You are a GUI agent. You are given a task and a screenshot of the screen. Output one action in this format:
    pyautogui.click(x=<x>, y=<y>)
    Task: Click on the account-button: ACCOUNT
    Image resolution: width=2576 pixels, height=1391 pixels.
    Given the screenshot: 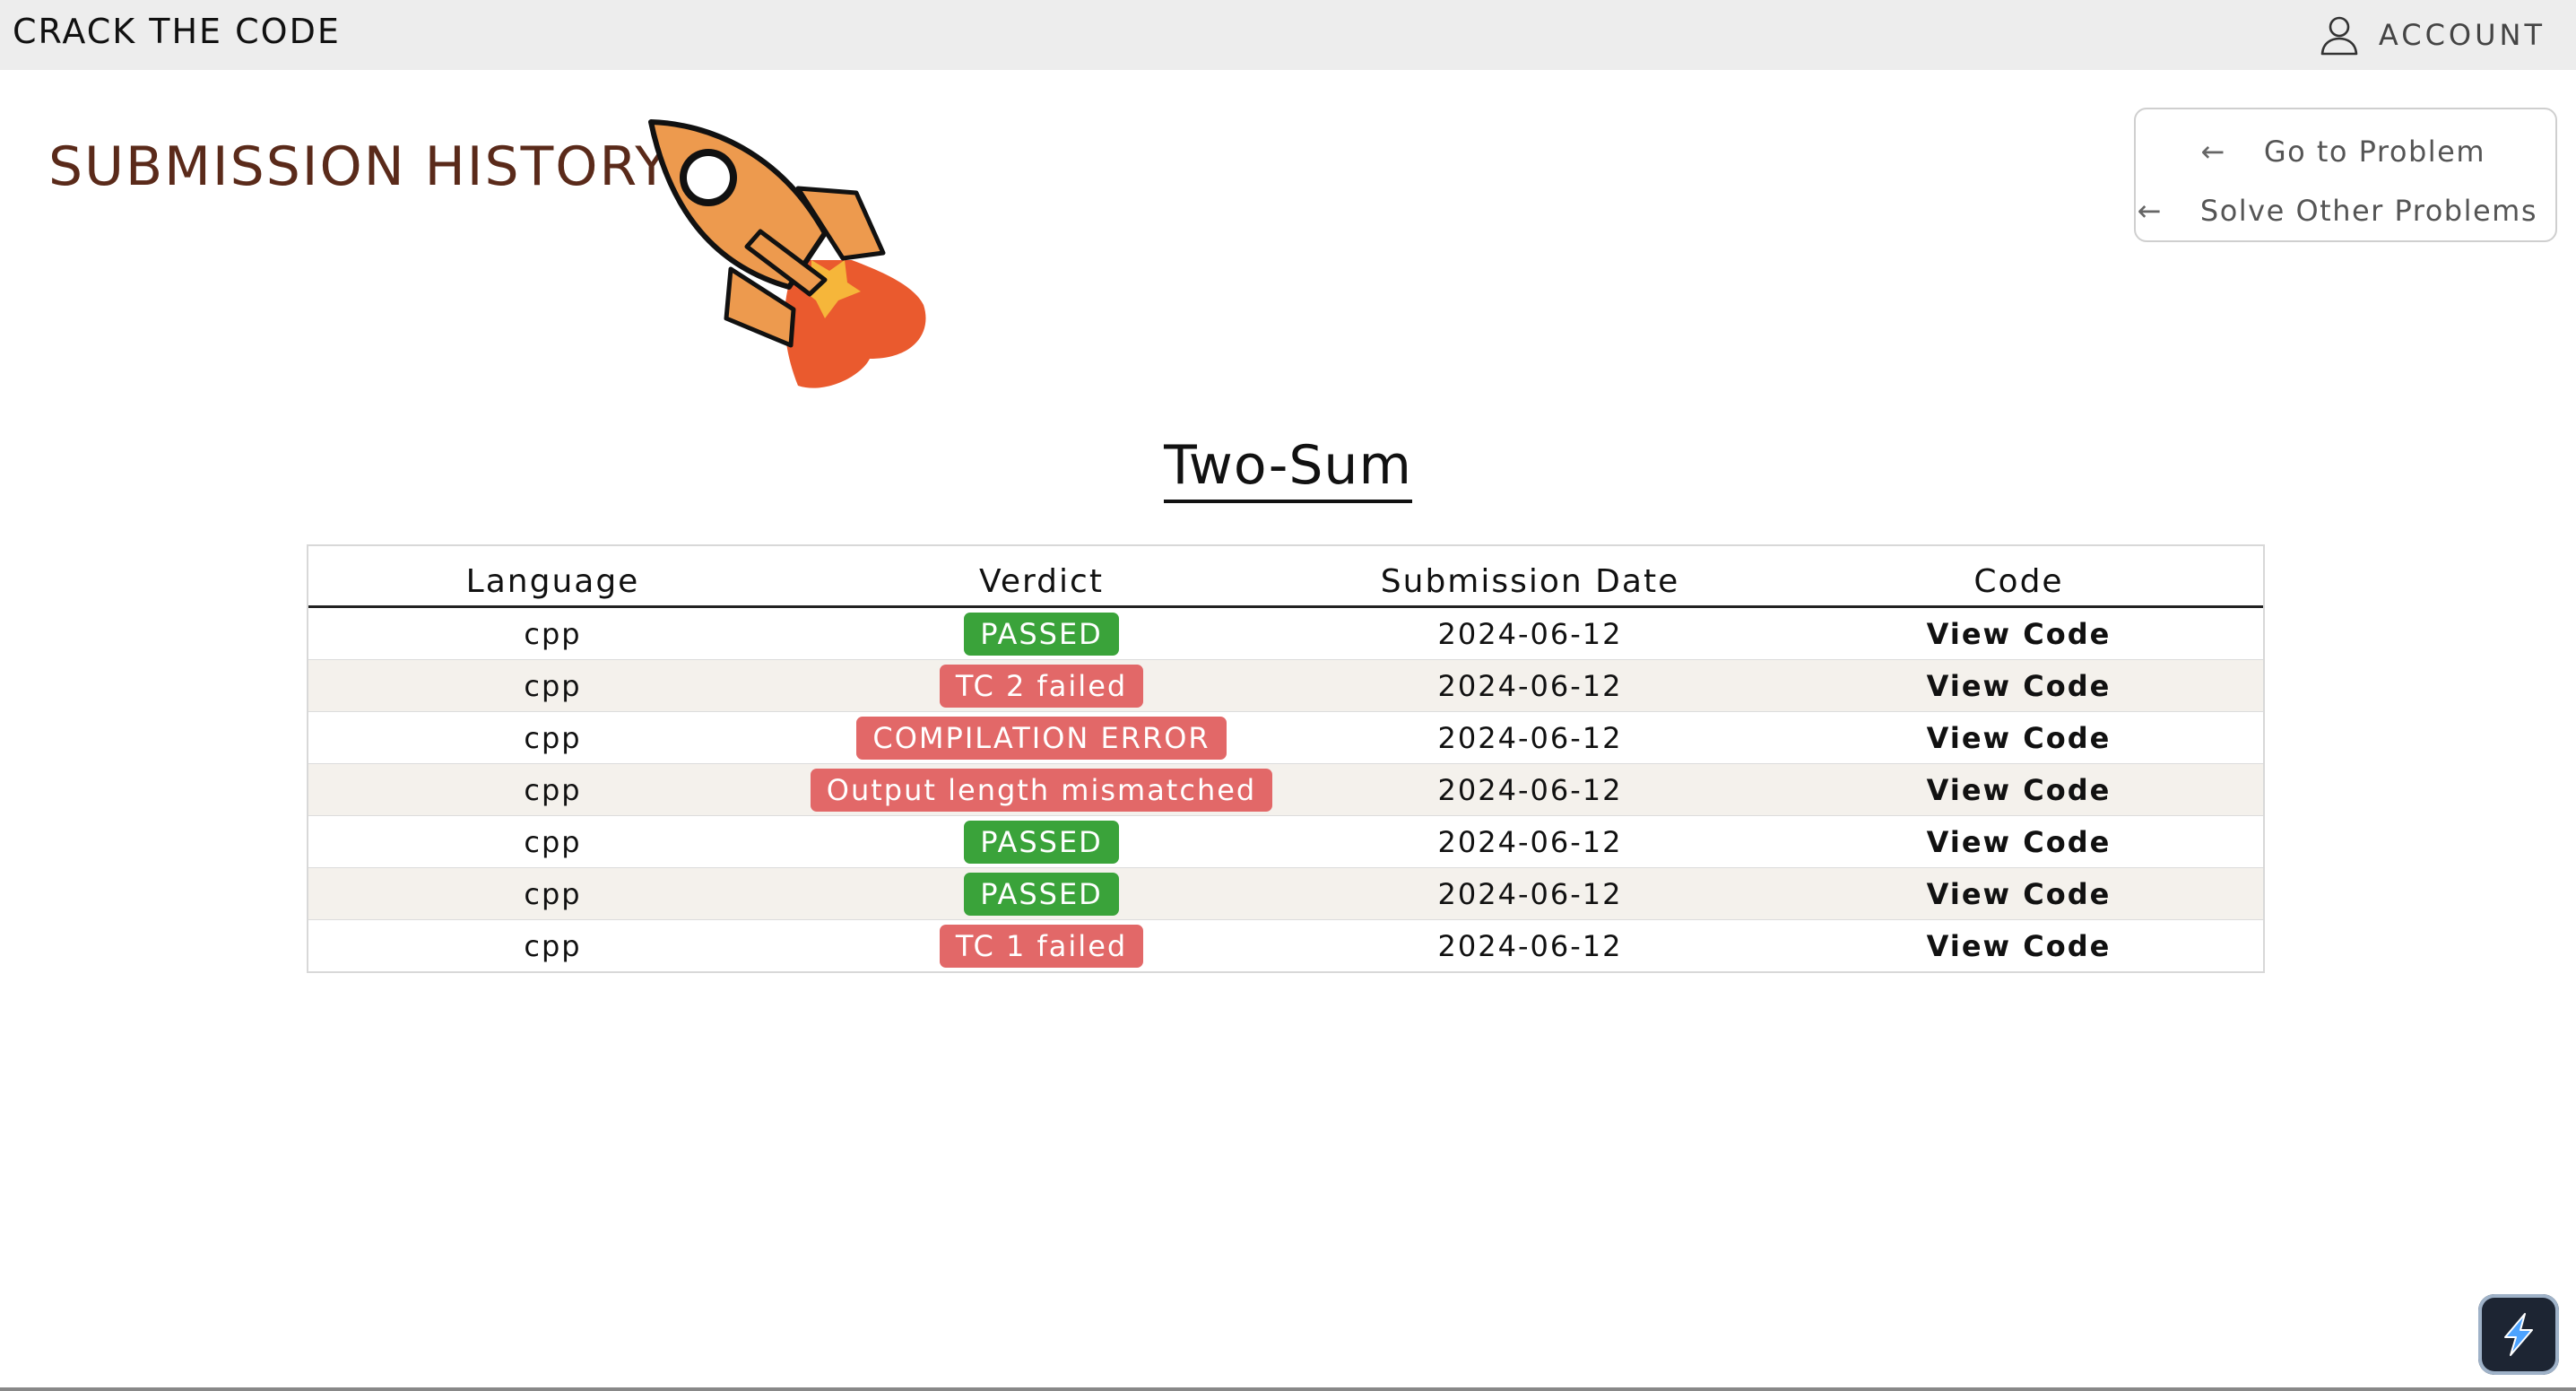 What is the action you would take?
    pyautogui.click(x=2432, y=35)
    